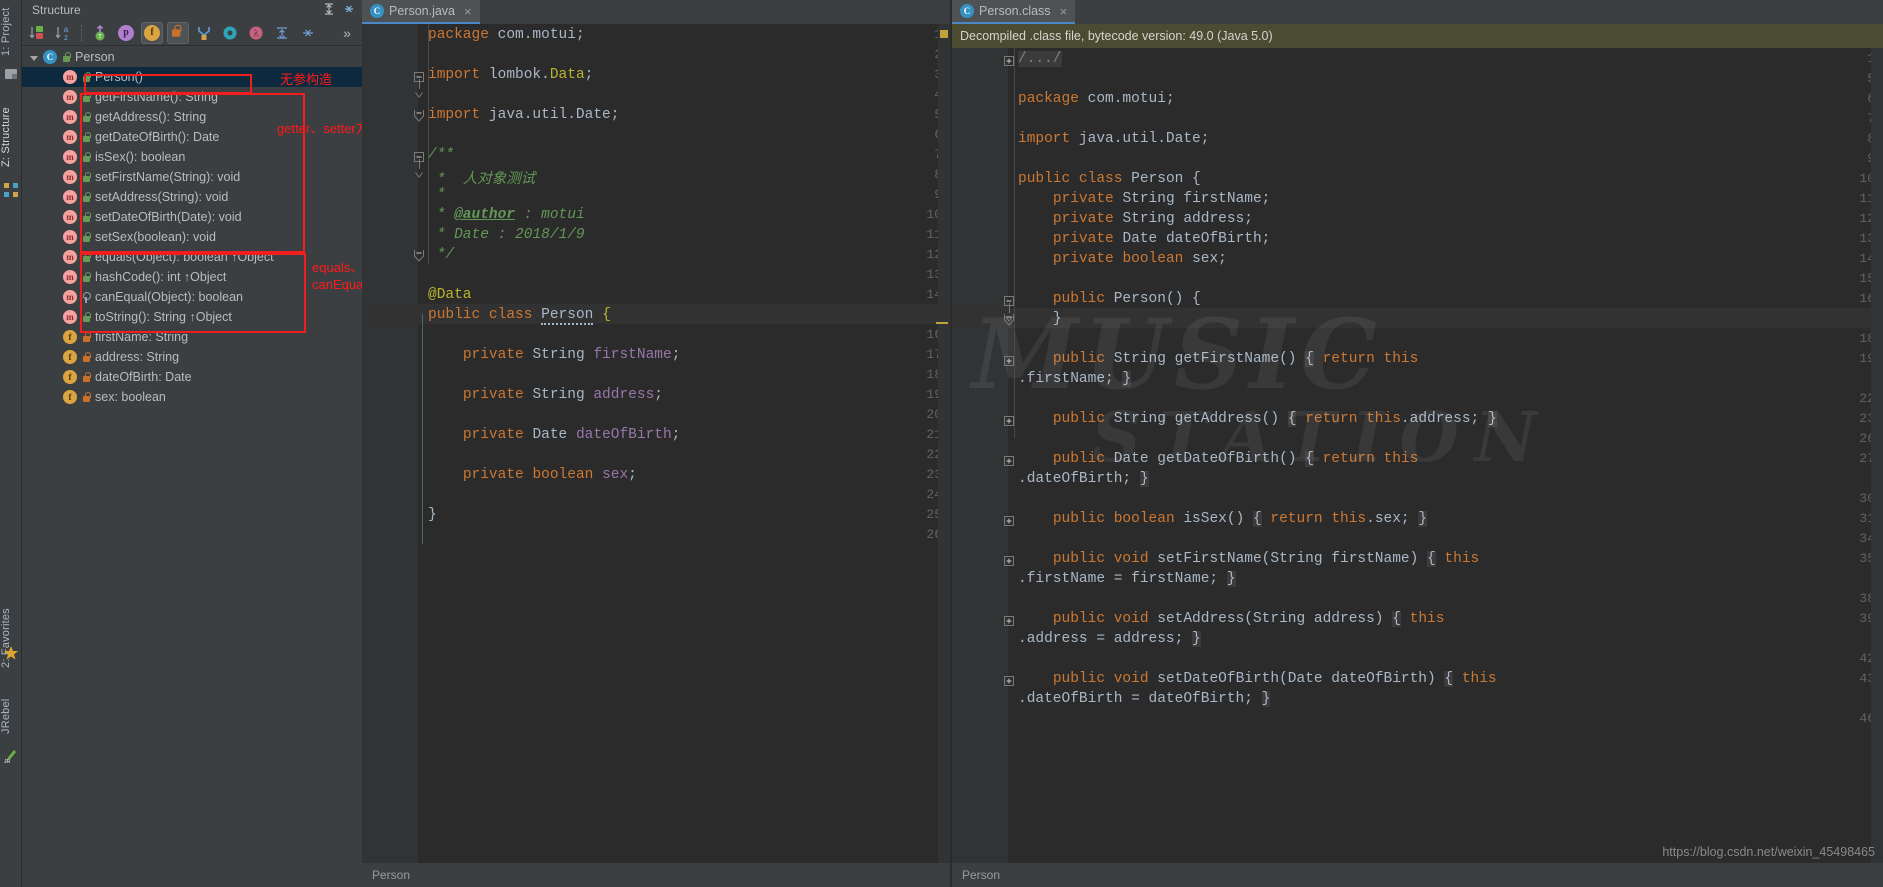  Describe the element at coordinates (192, 157) in the screenshot. I see `tree-node-member: m isSex(): boolean` at that location.